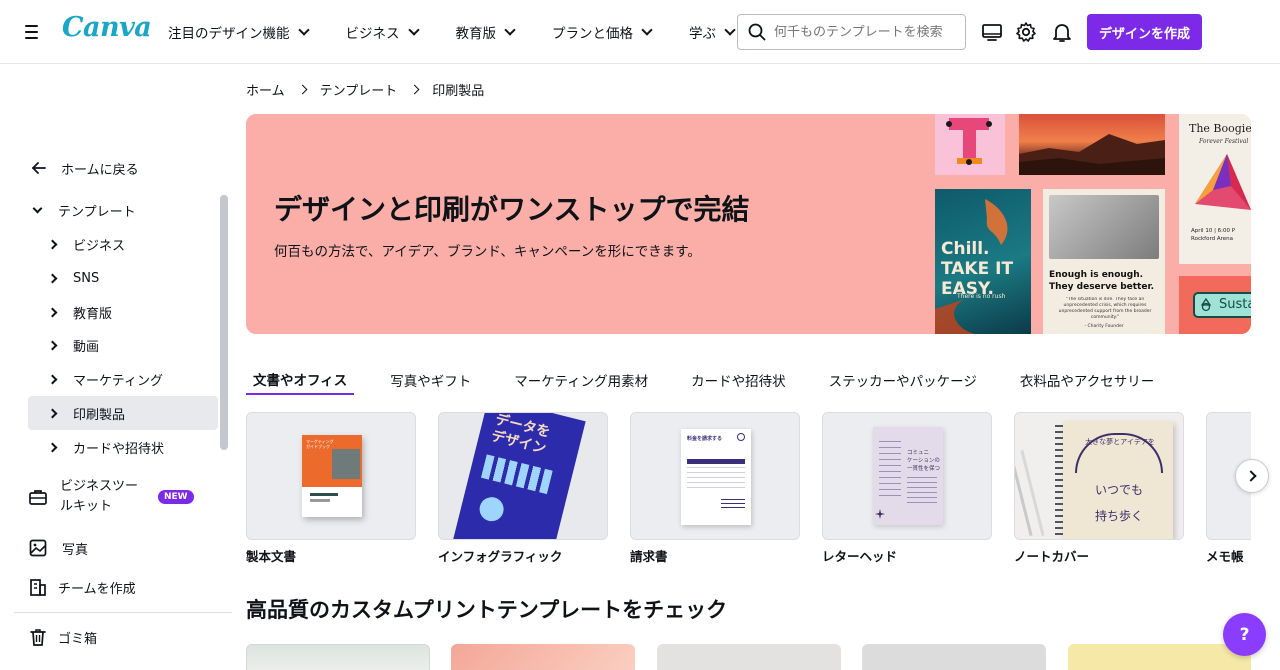 The width and height of the screenshot is (1280, 670). I want to click on tab-photo-gifts: 写真やギフト, so click(430, 380).